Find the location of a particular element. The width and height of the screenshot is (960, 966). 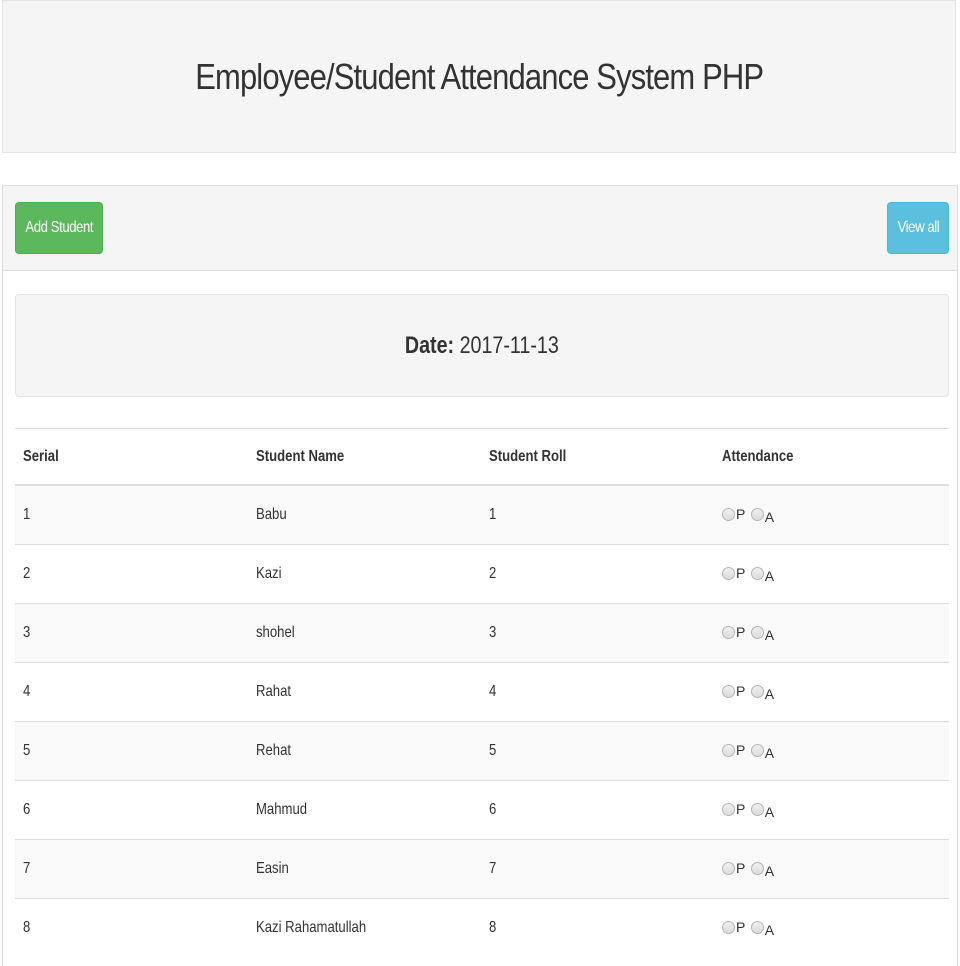

cell-serial: 3 is located at coordinates (131, 633).